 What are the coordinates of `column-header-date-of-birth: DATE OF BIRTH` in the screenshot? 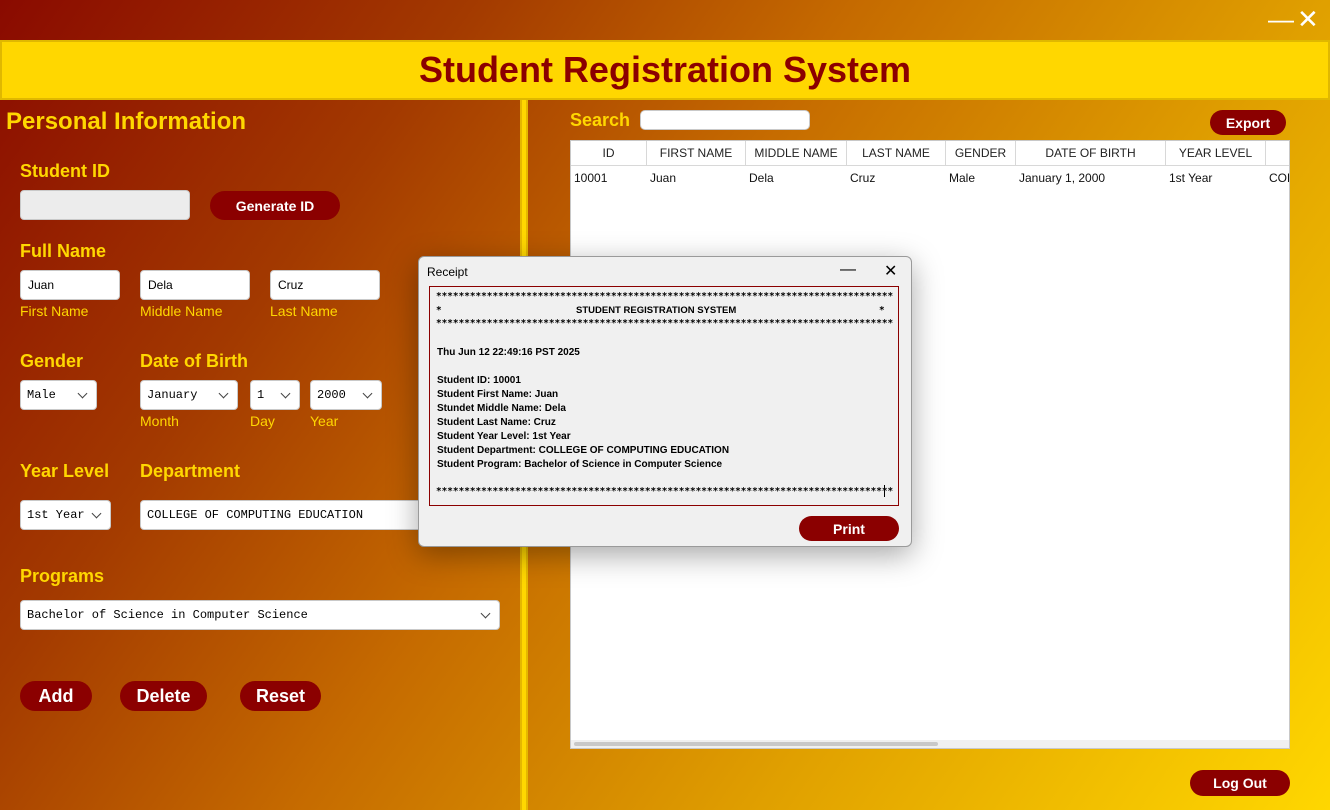 It's located at (1091, 153).